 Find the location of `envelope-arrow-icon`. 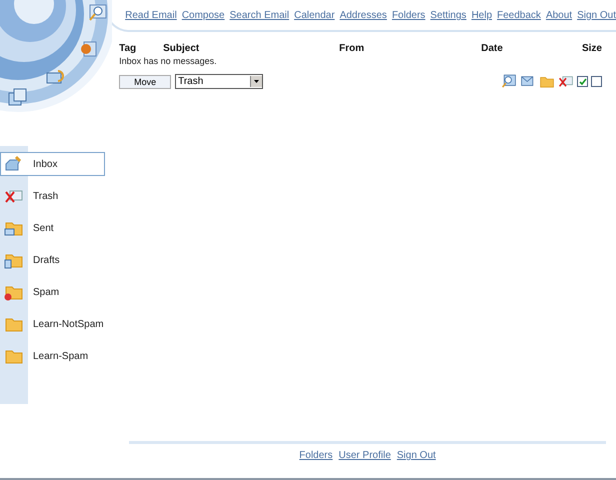

envelope-arrow-icon is located at coordinates (56, 77).